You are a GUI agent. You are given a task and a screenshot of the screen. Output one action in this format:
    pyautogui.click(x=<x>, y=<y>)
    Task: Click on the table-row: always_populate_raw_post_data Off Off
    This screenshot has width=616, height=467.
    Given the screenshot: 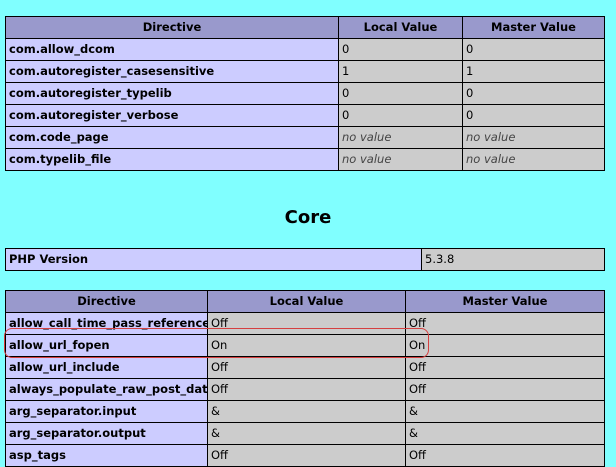 What is the action you would take?
    pyautogui.click(x=305, y=389)
    